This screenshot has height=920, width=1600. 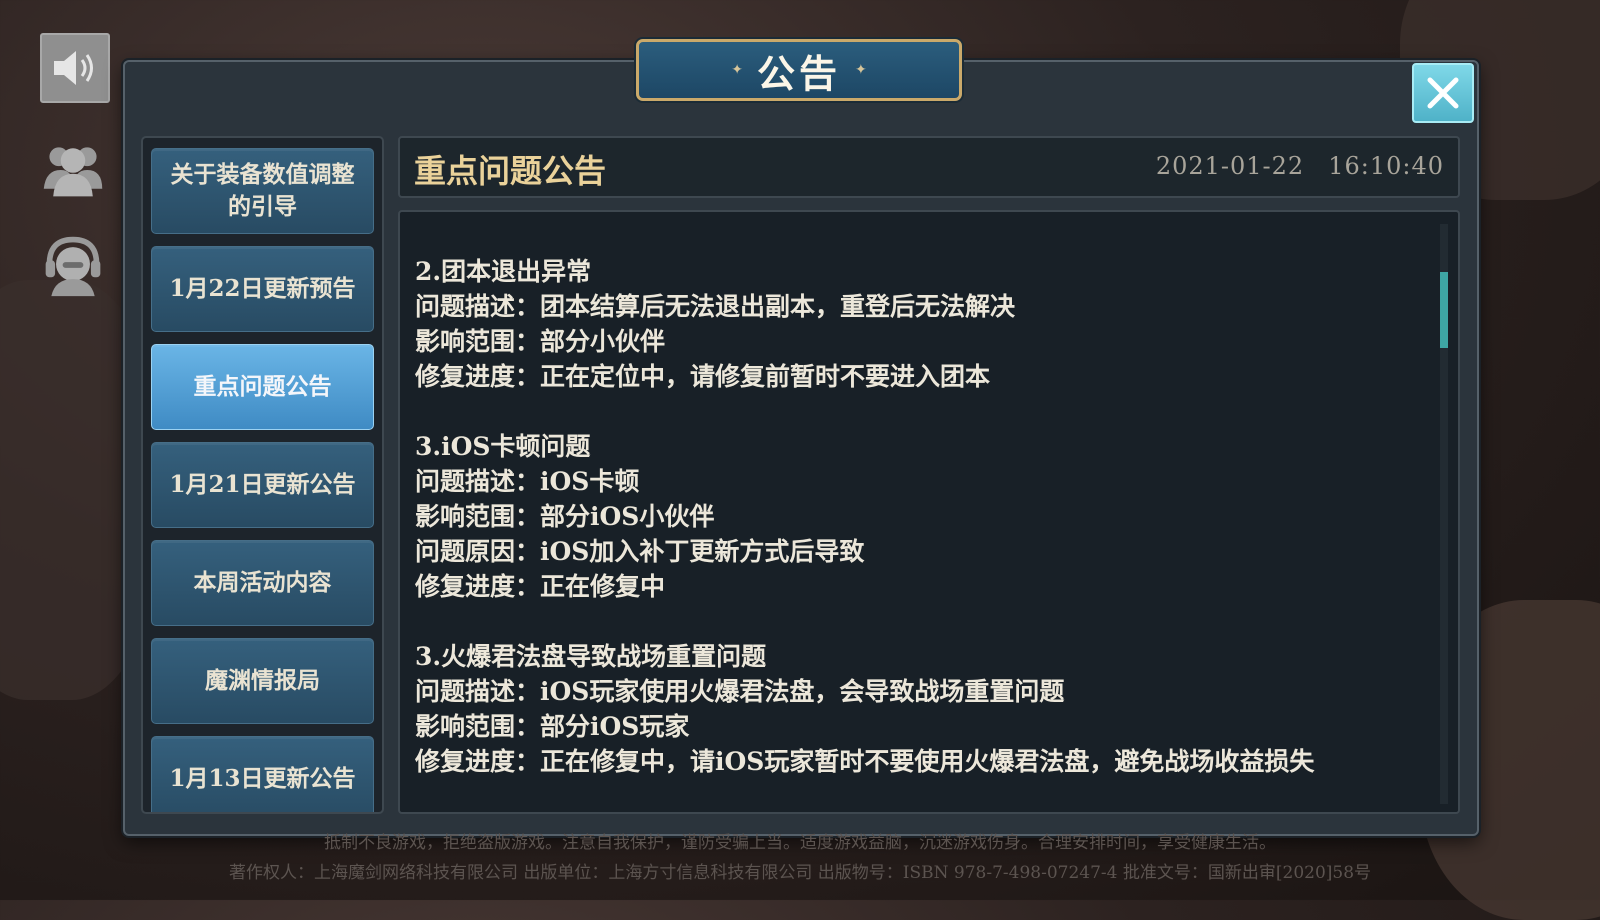 I want to click on tab-label: 1月22日更新预告, so click(x=262, y=288).